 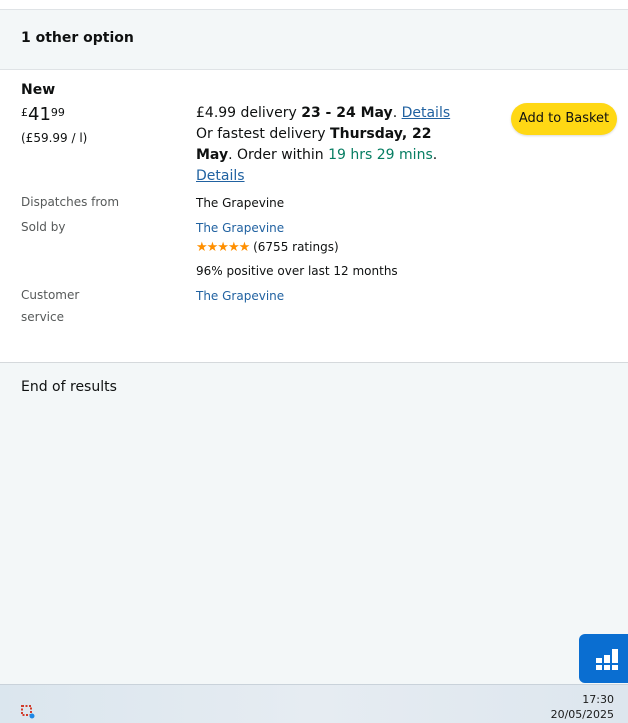 What do you see at coordinates (28, 712) in the screenshot?
I see `snipping-tool-icon` at bounding box center [28, 712].